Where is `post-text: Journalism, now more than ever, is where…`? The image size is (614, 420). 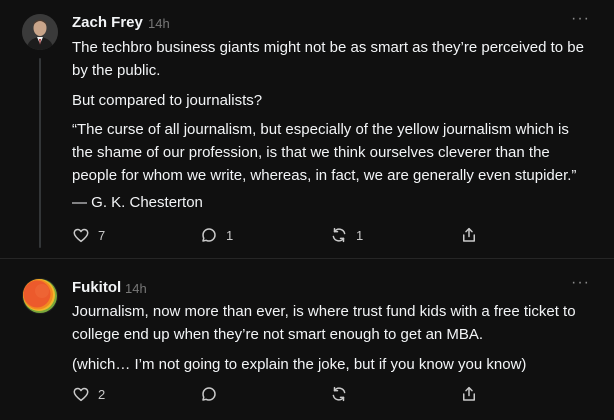 post-text: Journalism, now more than ever, is where… is located at coordinates (324, 323).